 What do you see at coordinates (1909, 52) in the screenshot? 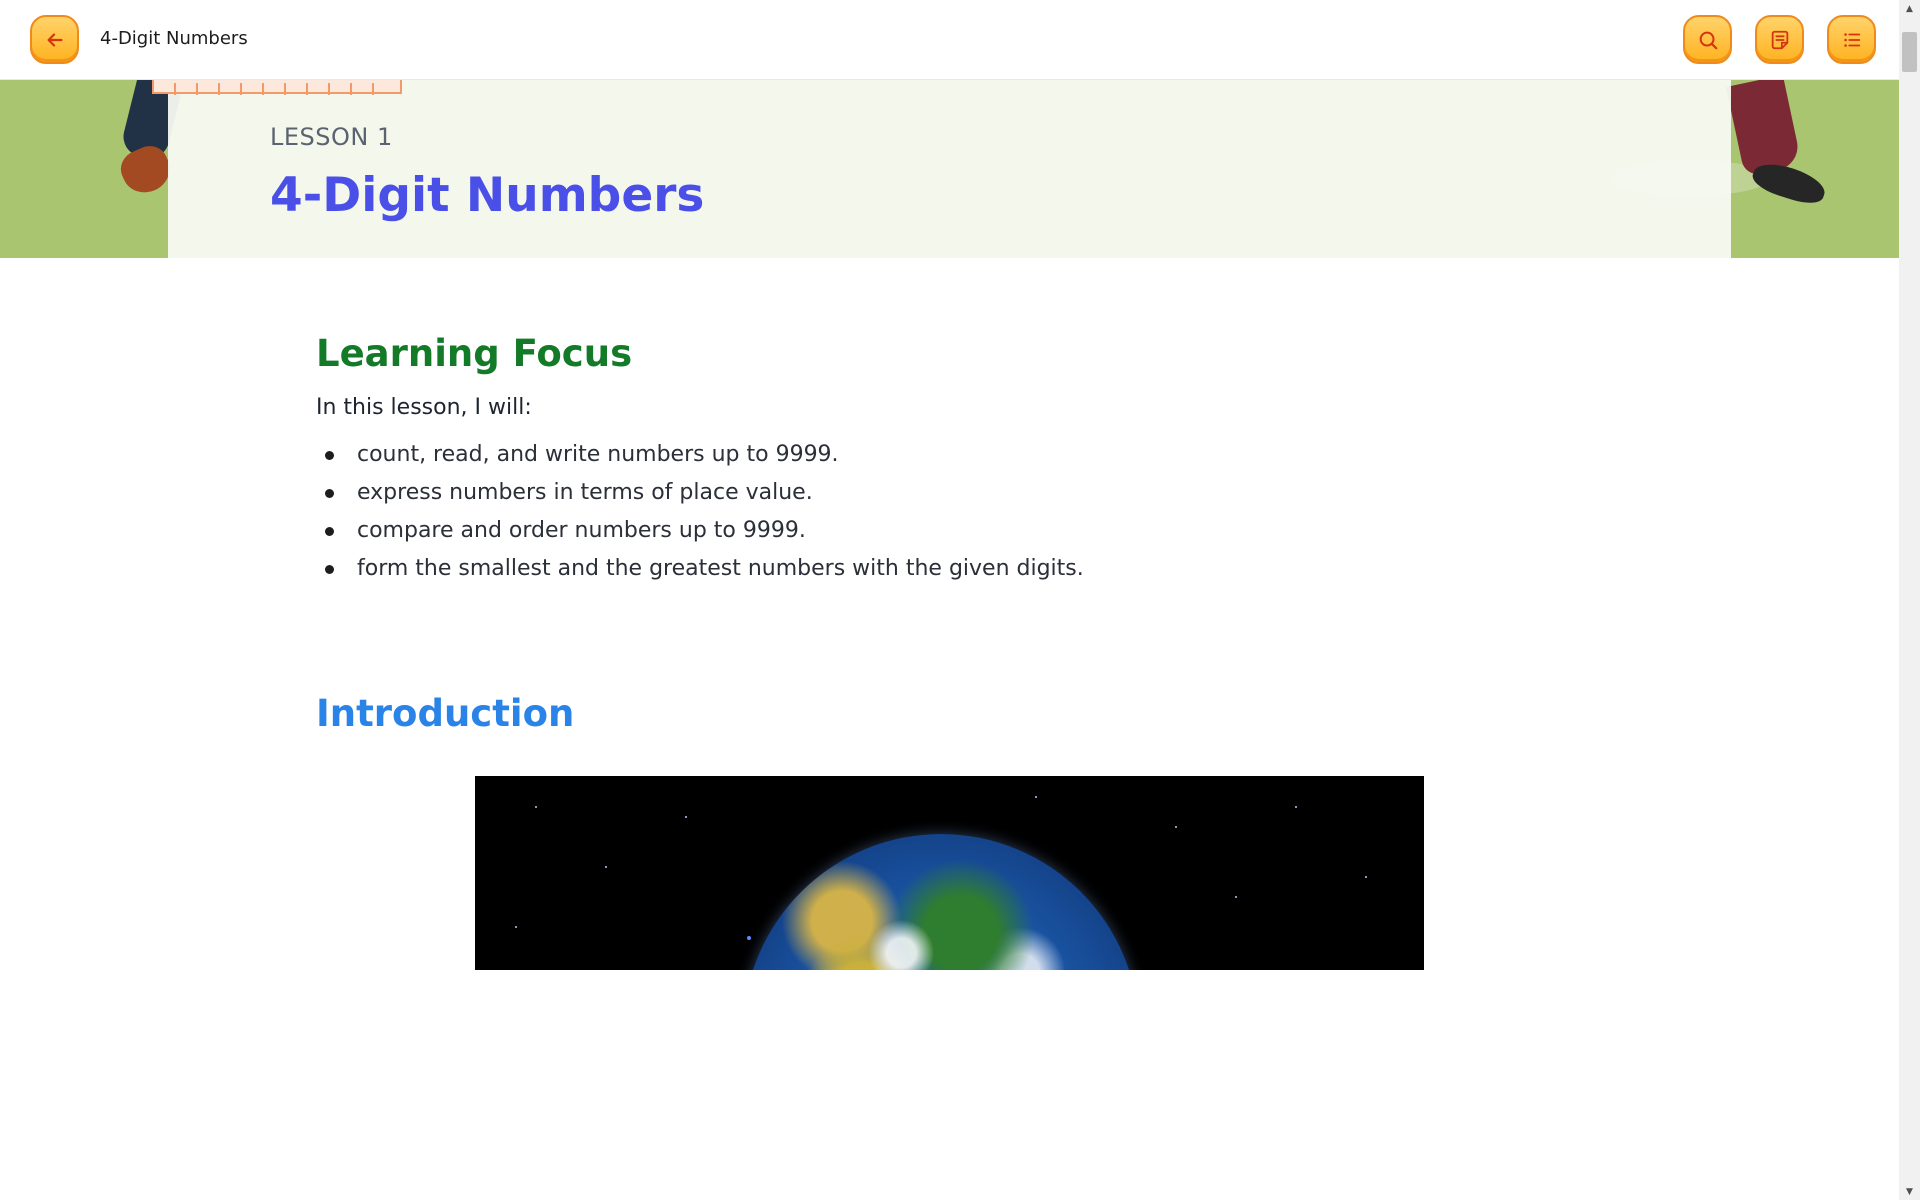
I see `scroll-thumb` at bounding box center [1909, 52].